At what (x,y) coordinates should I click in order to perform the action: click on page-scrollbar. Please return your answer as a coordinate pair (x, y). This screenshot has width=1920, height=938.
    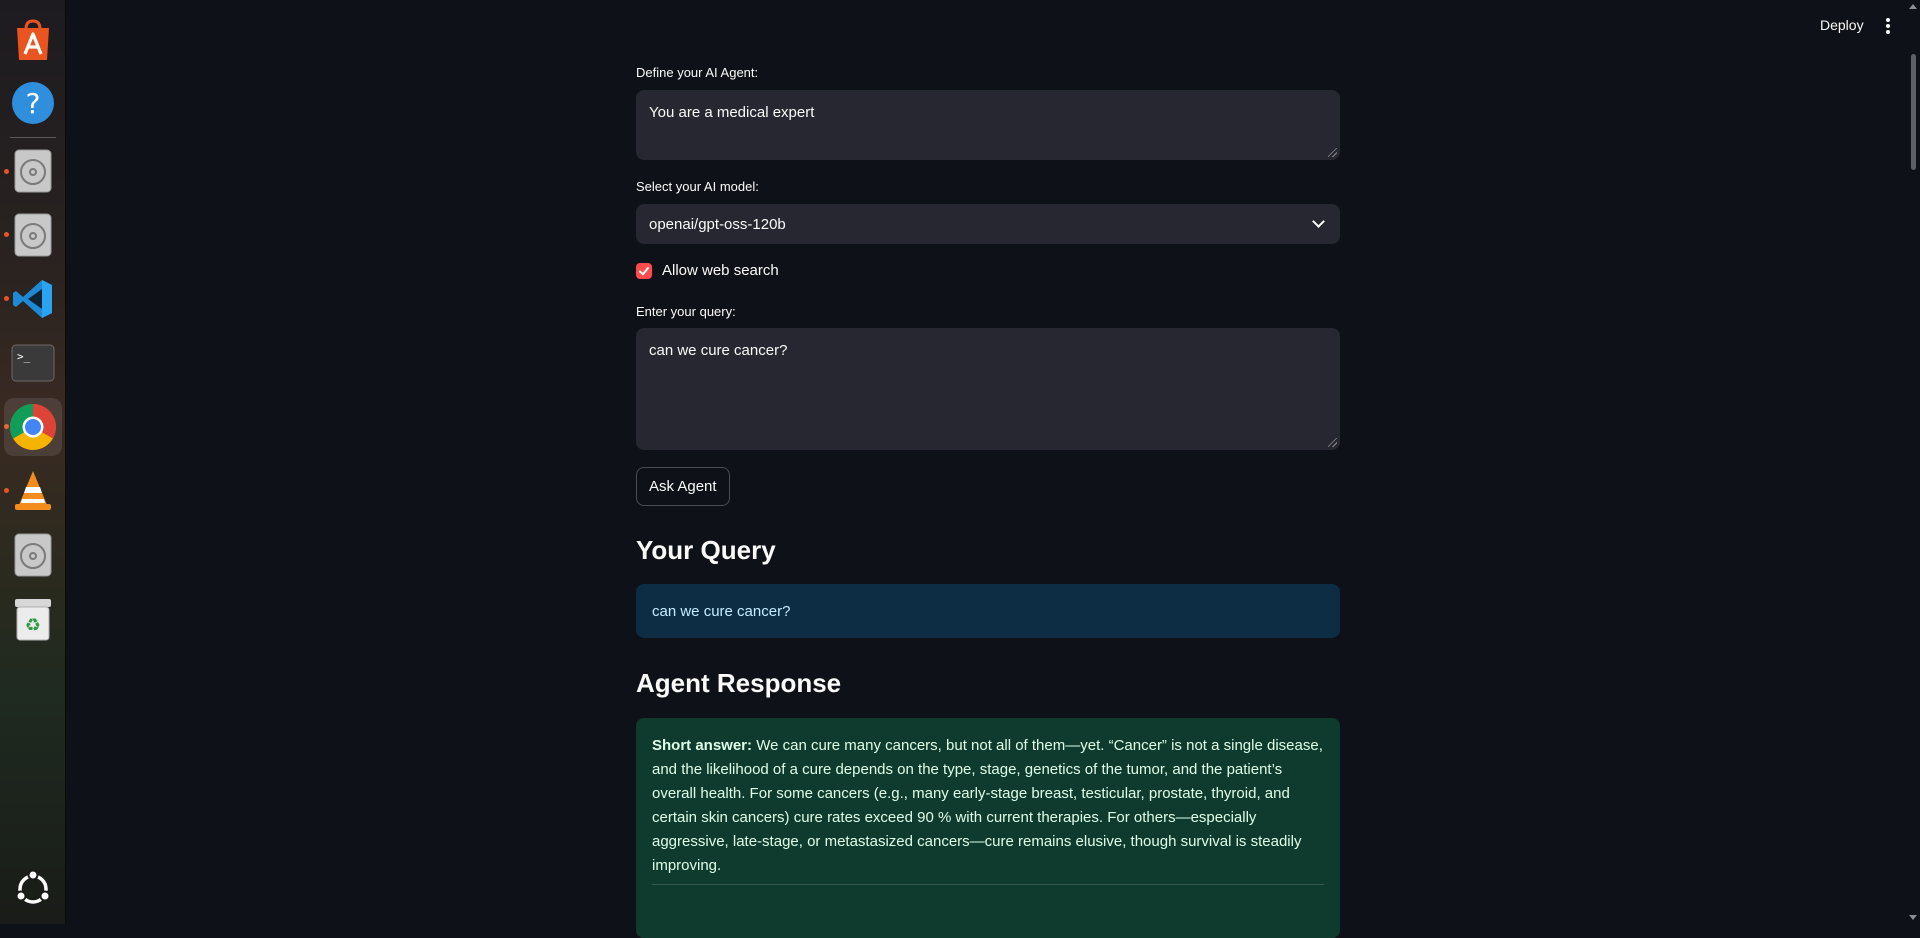
    Looking at the image, I should click on (1913, 462).